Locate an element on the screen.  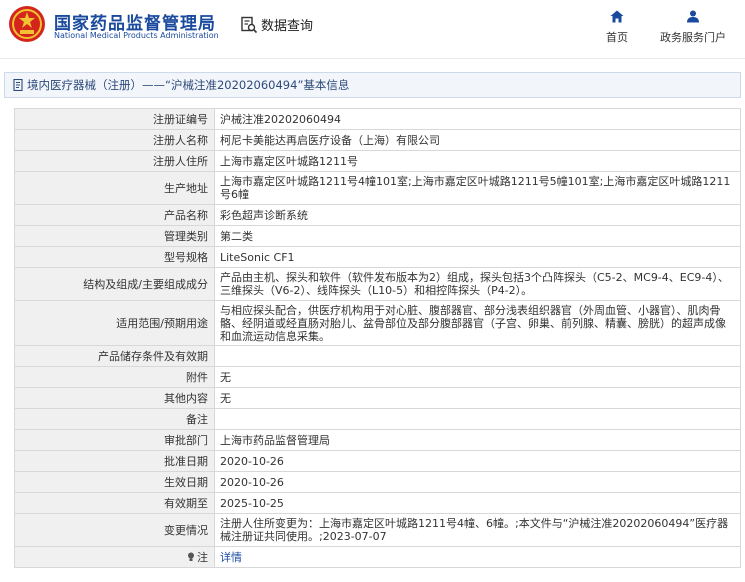
row-value: 详情 is located at coordinates (477, 557).